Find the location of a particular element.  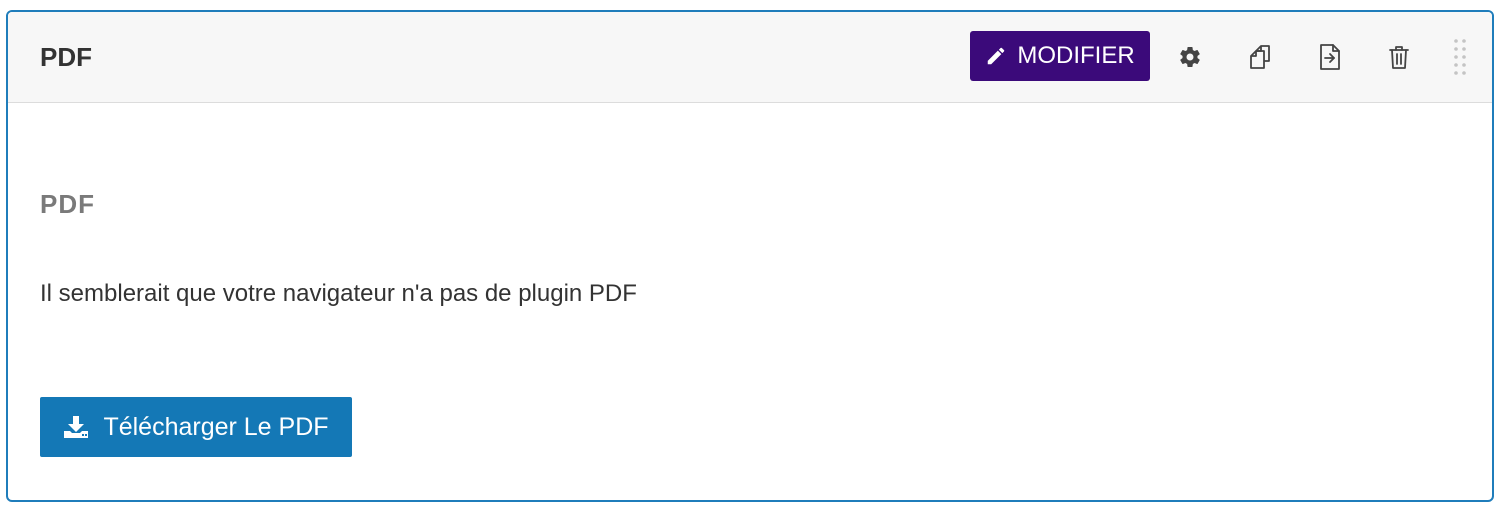

block-title: PDF is located at coordinates (66, 57).